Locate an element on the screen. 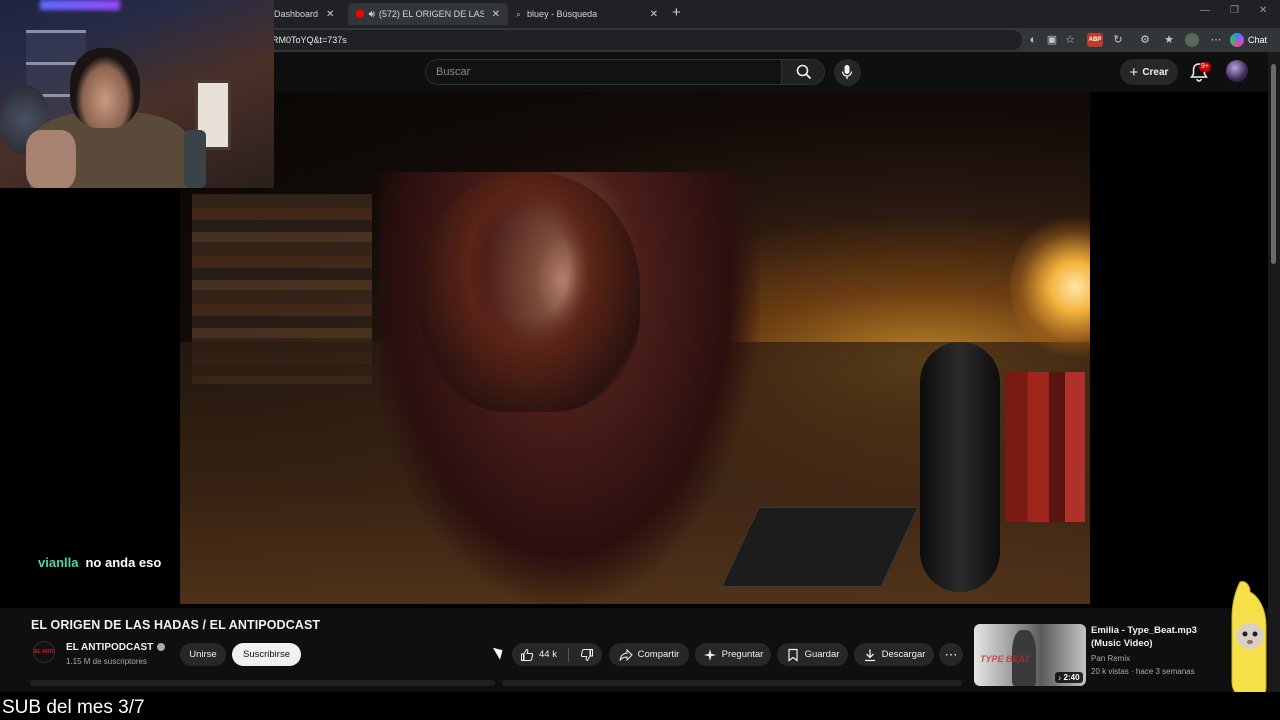 Image resolution: width=1280 pixels, height=720 pixels. save-label: Guardar is located at coordinates (822, 654).